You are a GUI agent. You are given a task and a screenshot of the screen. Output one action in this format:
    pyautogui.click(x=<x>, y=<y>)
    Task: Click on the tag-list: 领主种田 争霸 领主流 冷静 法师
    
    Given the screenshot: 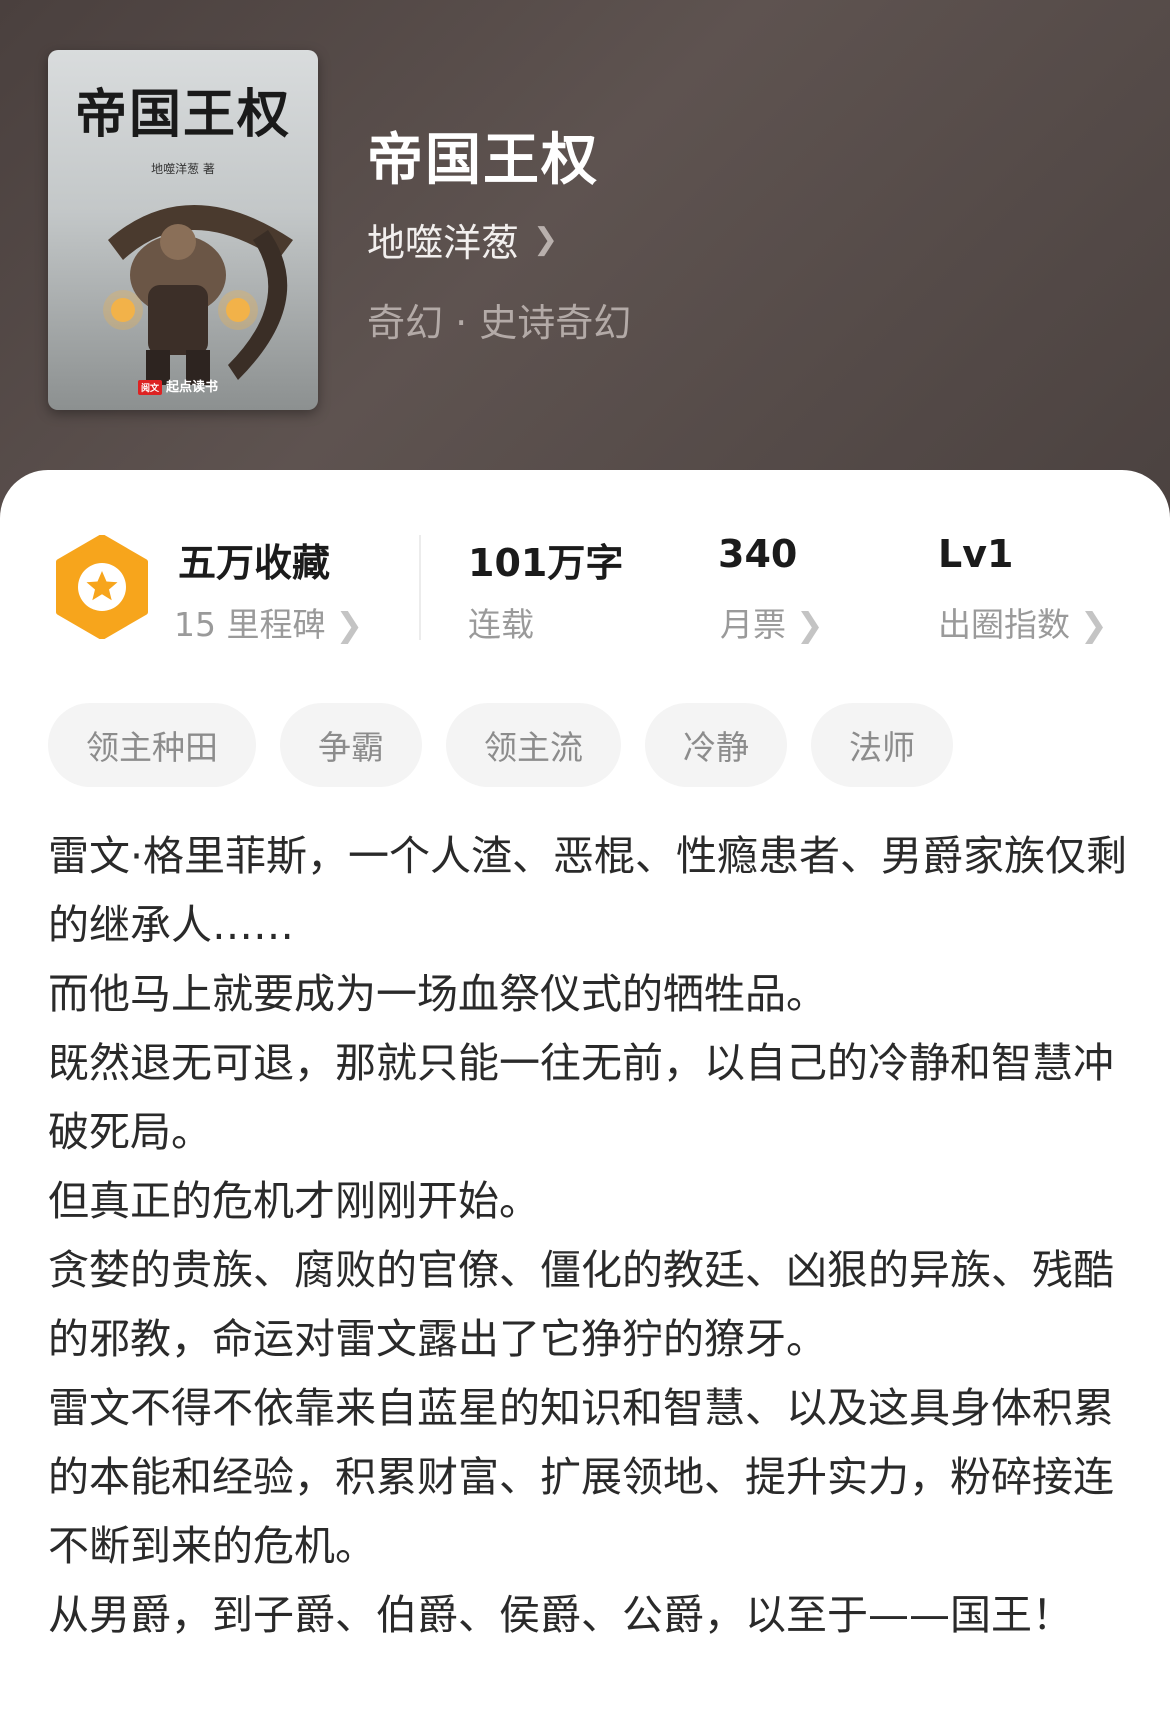 What is the action you would take?
    pyautogui.click(x=500, y=745)
    